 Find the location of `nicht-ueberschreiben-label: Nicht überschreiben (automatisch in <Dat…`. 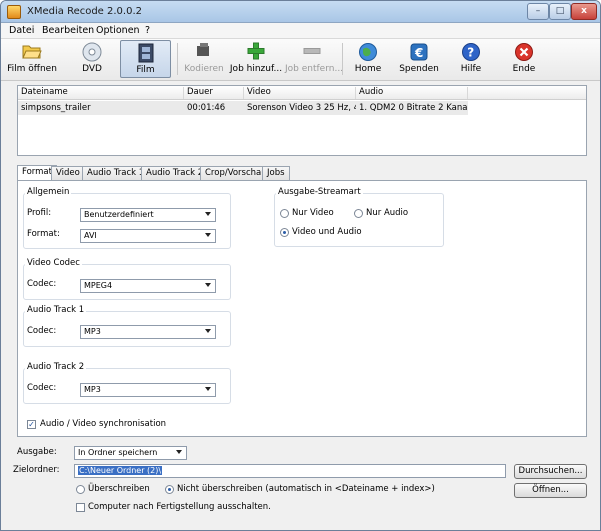

nicht-ueberschreiben-label: Nicht überschreiben (automatisch in <Dat… is located at coordinates (306, 489).